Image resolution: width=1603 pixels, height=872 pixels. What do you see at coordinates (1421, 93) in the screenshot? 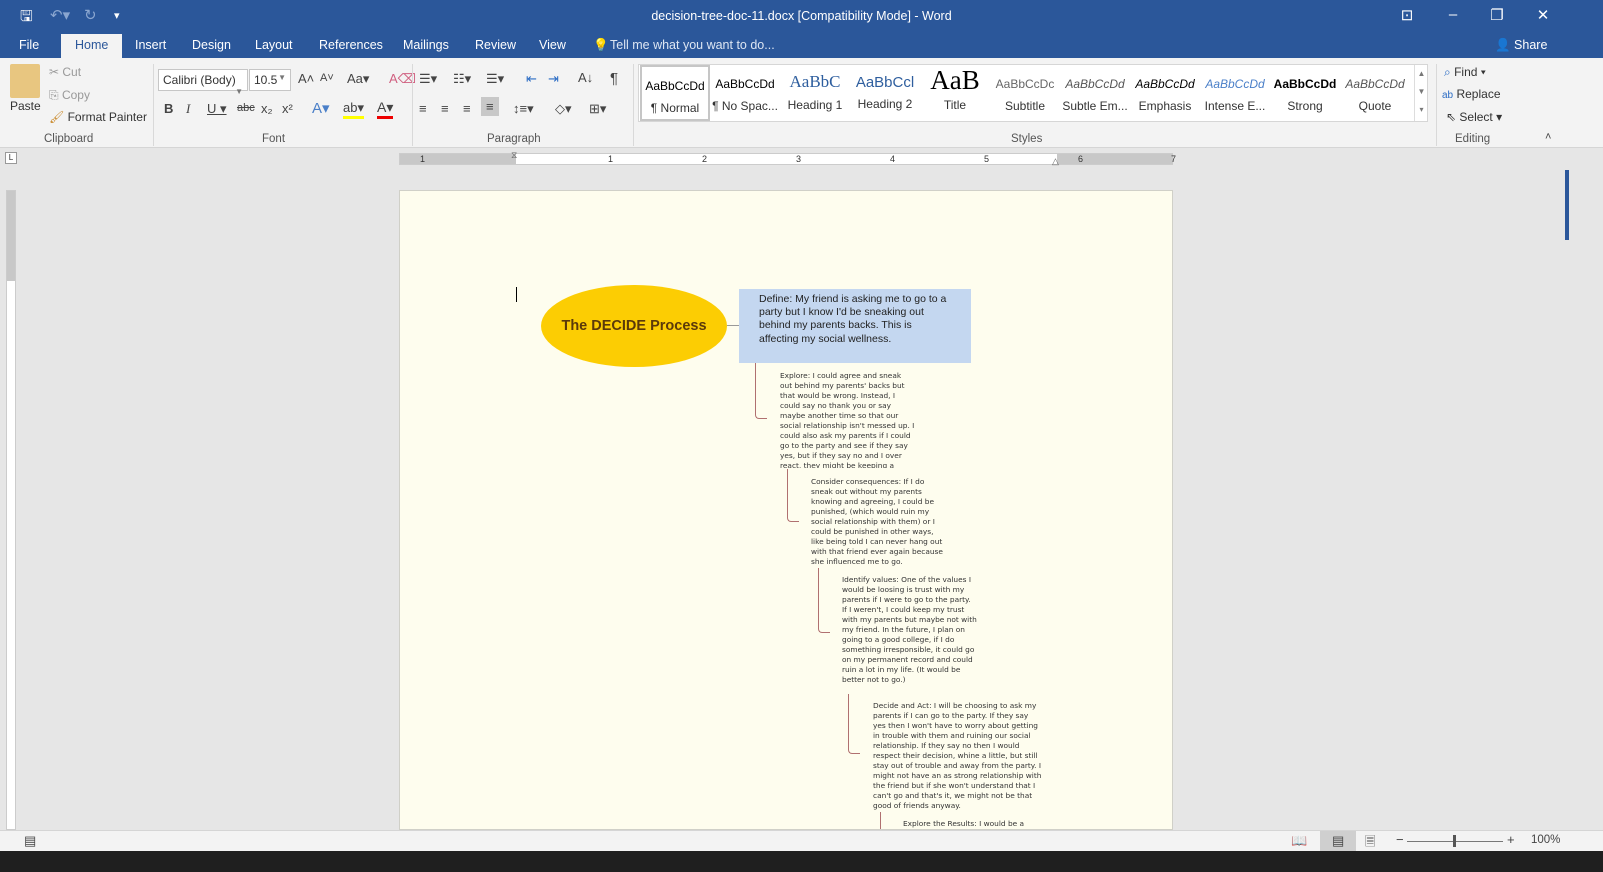
I see `styles-scroll: ▲ ▼ ▾` at bounding box center [1421, 93].